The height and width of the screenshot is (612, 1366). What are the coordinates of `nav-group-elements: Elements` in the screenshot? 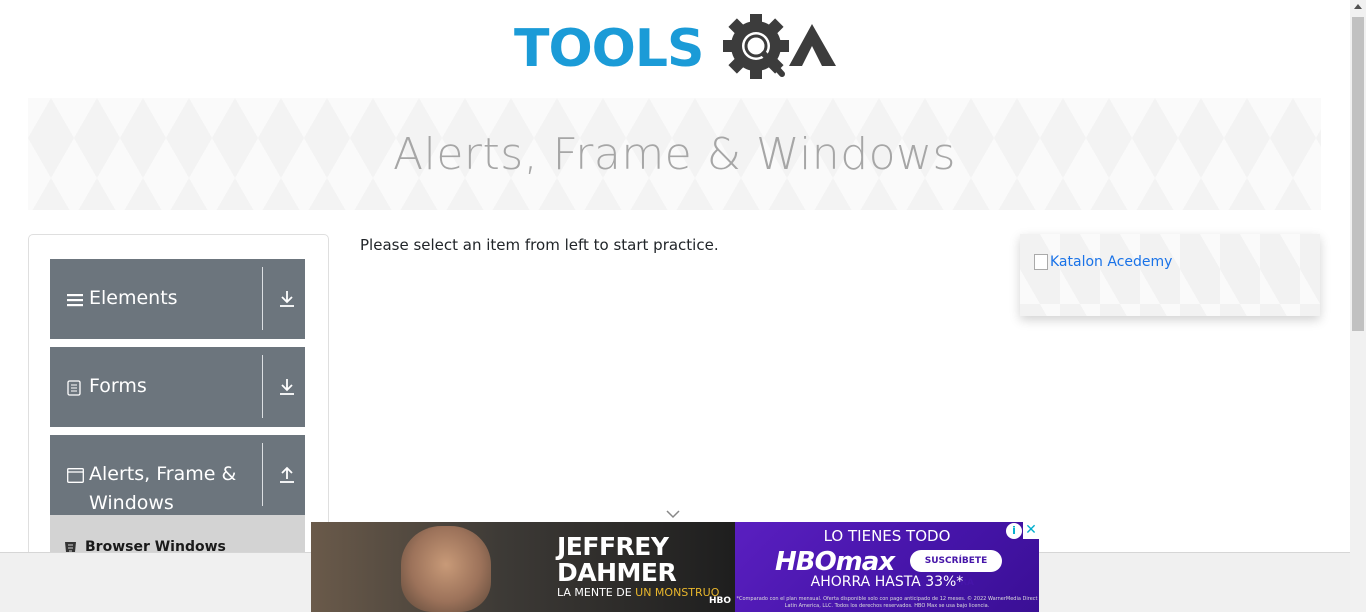 It's located at (177, 299).